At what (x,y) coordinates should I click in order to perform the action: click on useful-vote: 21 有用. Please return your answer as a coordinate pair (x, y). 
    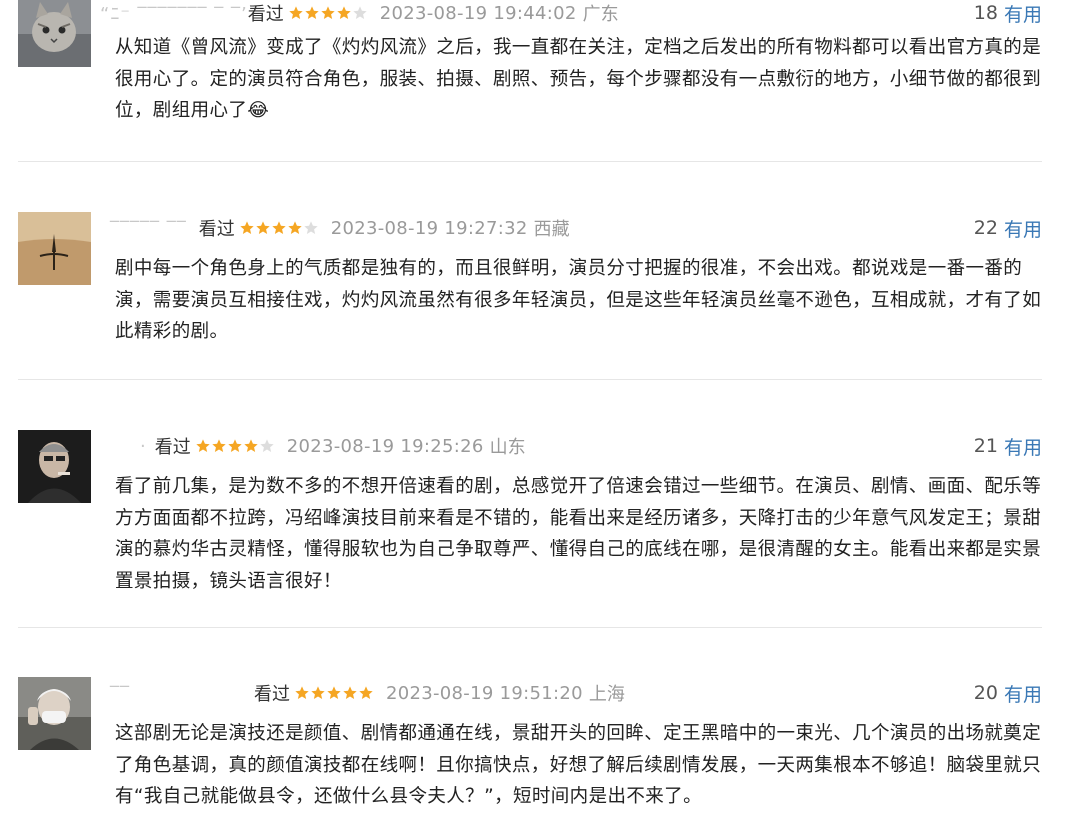
    Looking at the image, I should click on (1008, 446).